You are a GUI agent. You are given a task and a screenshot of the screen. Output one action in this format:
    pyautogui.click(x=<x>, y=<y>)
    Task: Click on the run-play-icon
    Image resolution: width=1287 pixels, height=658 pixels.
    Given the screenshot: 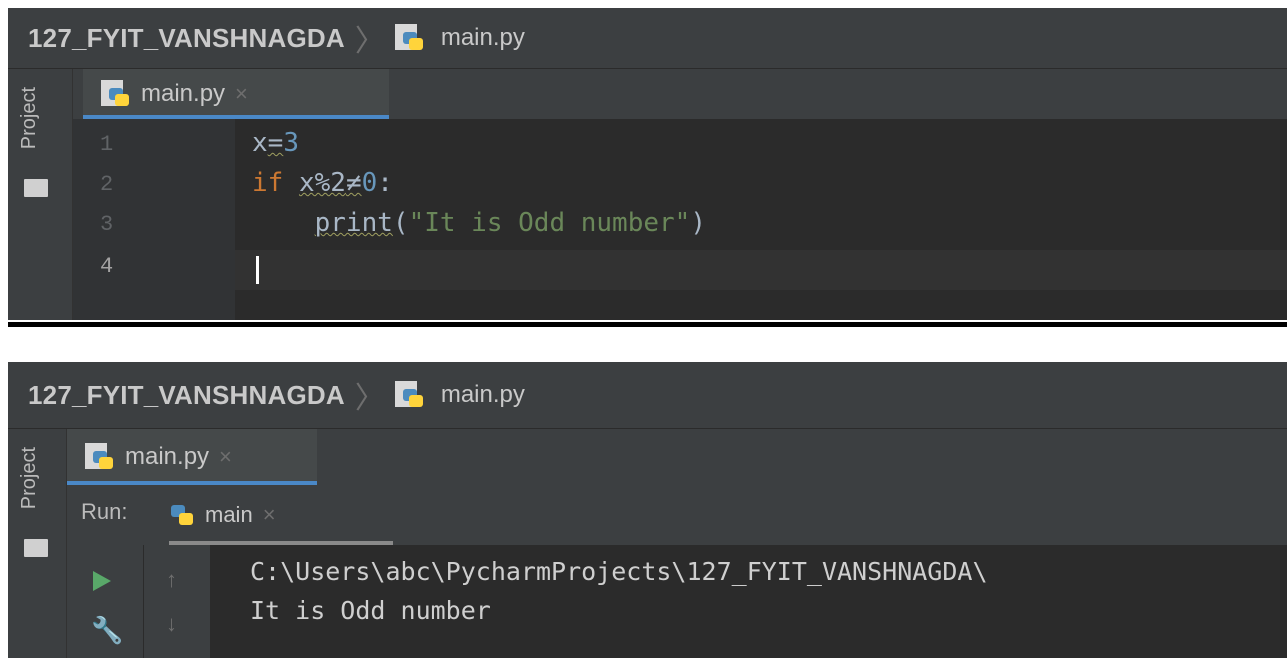 What is the action you would take?
    pyautogui.click(x=102, y=581)
    